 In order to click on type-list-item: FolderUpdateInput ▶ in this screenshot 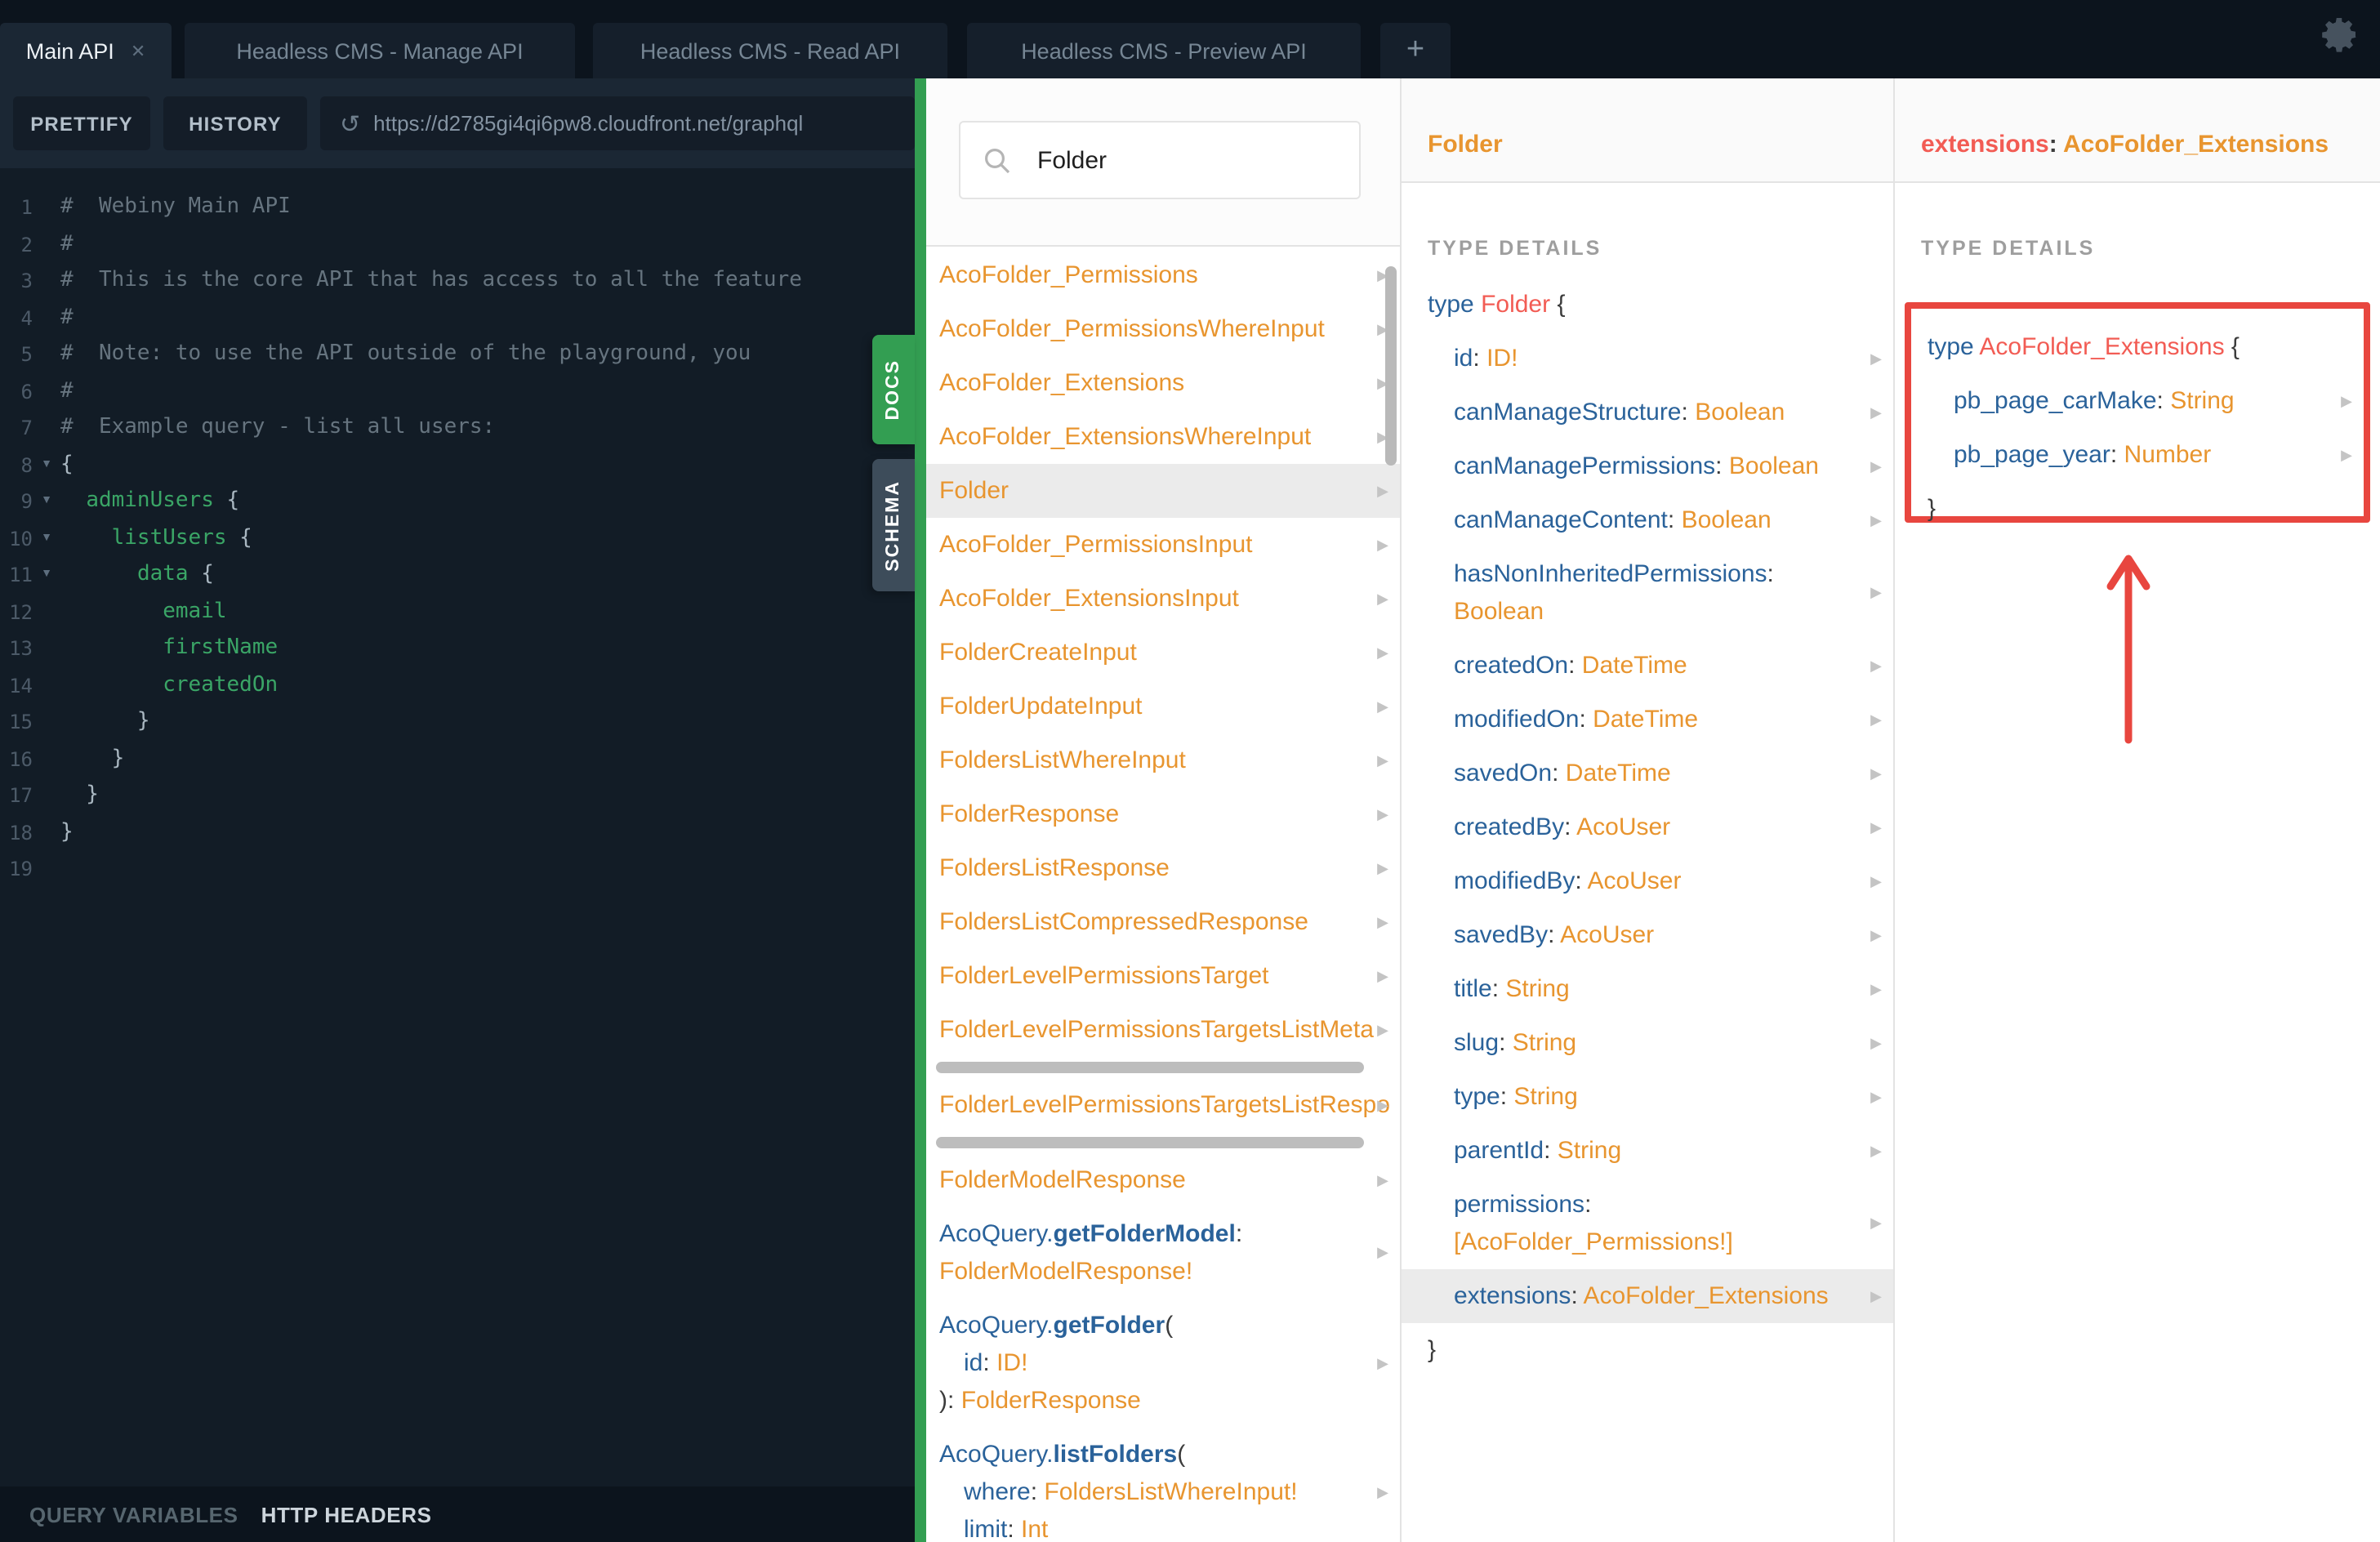, I will do `click(1163, 706)`.